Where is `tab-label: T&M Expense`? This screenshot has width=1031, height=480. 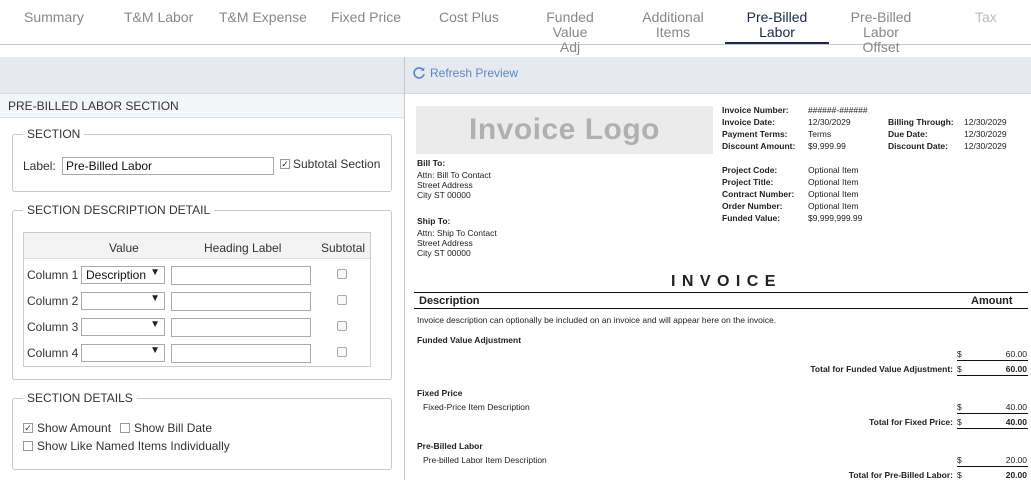
tab-label: T&M Expense is located at coordinates (263, 17).